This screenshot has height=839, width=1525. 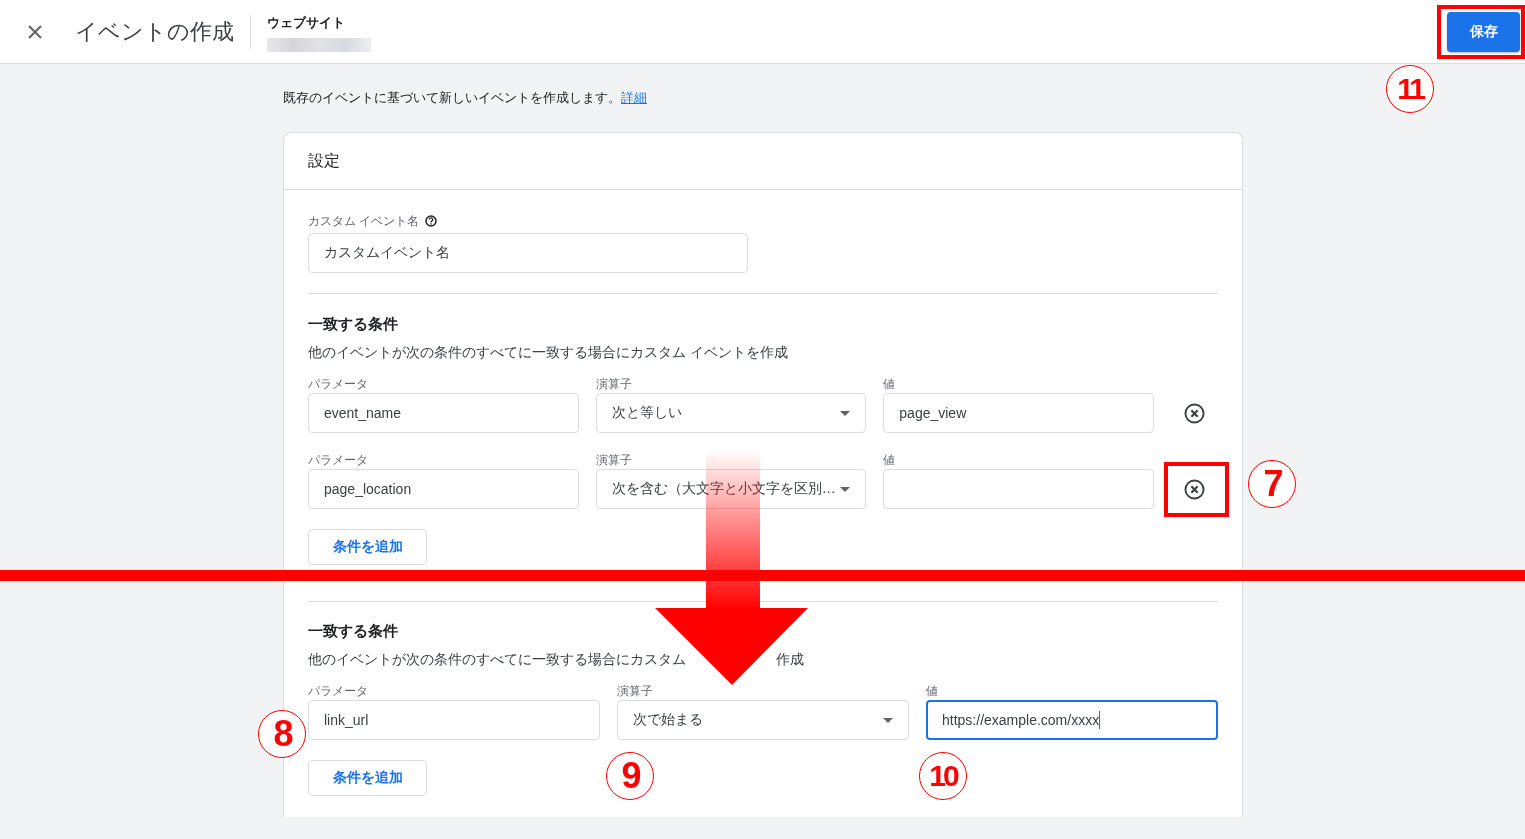 What do you see at coordinates (1018, 489) in the screenshot?
I see `value-field` at bounding box center [1018, 489].